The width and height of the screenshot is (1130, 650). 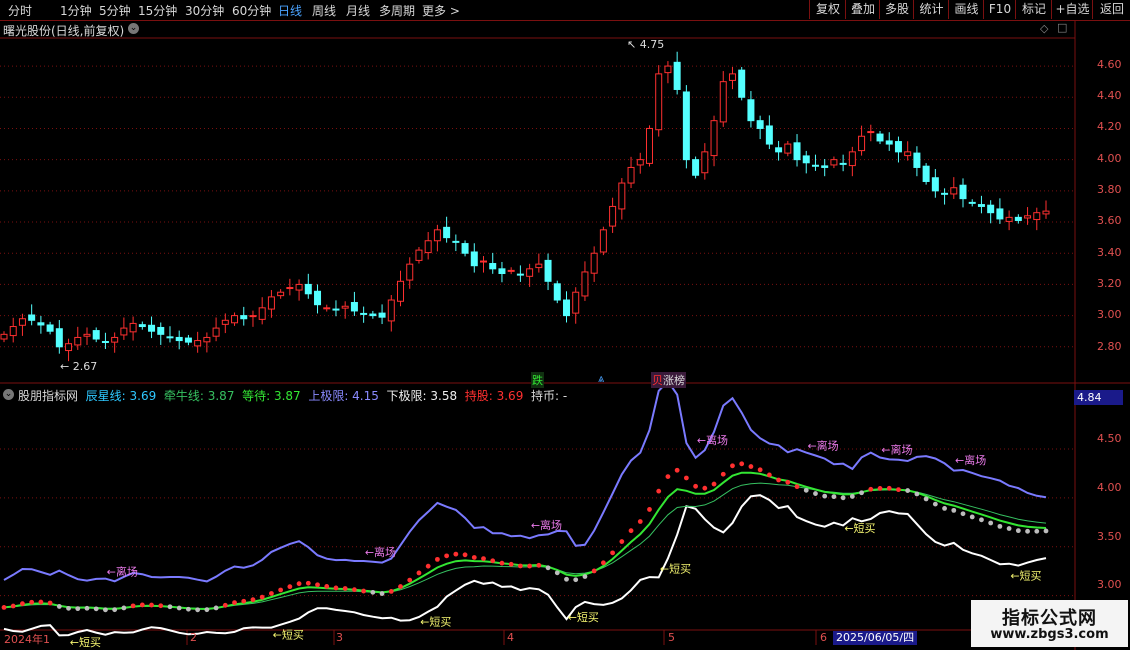 I want to click on date-axis-label: 2024年1, so click(x=27, y=639).